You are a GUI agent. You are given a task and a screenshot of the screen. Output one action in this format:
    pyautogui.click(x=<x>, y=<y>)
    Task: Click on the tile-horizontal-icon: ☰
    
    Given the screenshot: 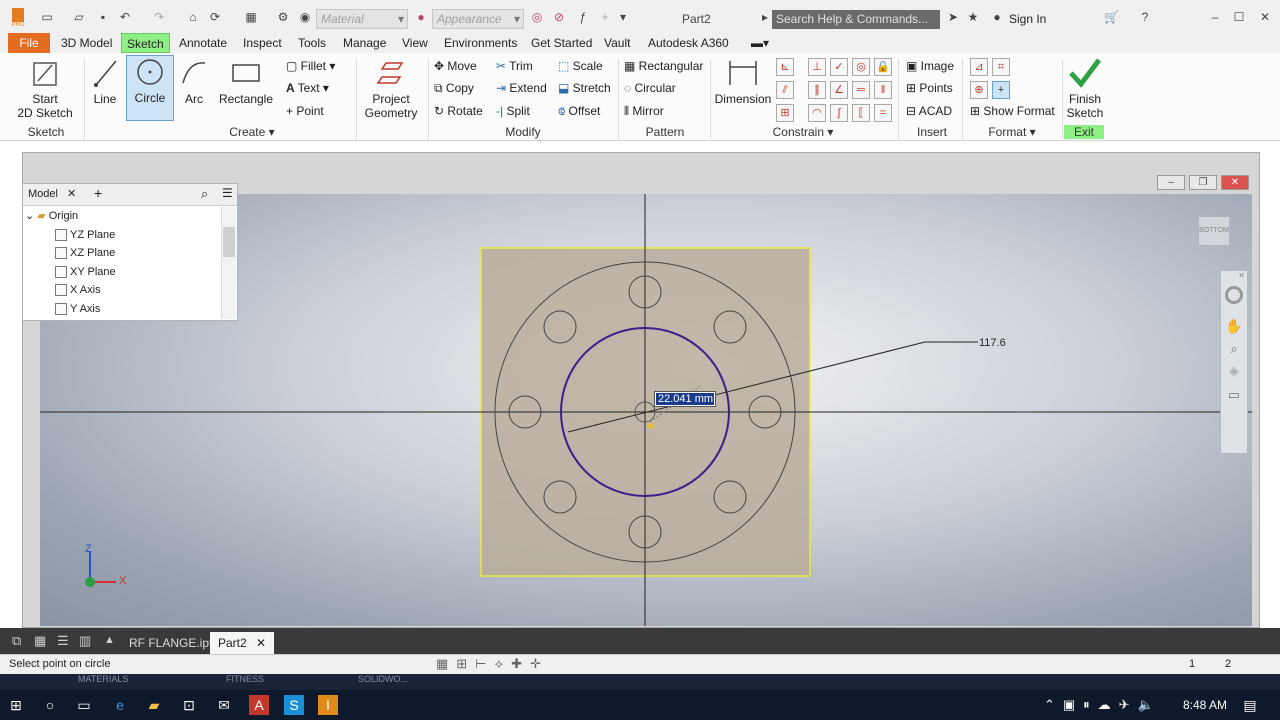 What is the action you would take?
    pyautogui.click(x=63, y=641)
    